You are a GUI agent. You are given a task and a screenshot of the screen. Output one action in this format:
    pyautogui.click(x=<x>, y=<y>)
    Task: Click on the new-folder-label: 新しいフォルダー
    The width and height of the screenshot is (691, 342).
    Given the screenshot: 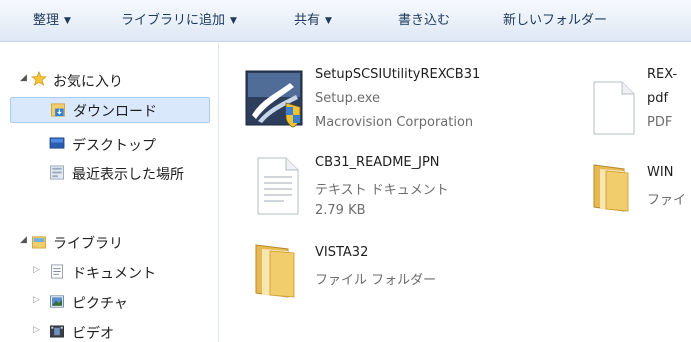 What is the action you would take?
    pyautogui.click(x=555, y=20)
    